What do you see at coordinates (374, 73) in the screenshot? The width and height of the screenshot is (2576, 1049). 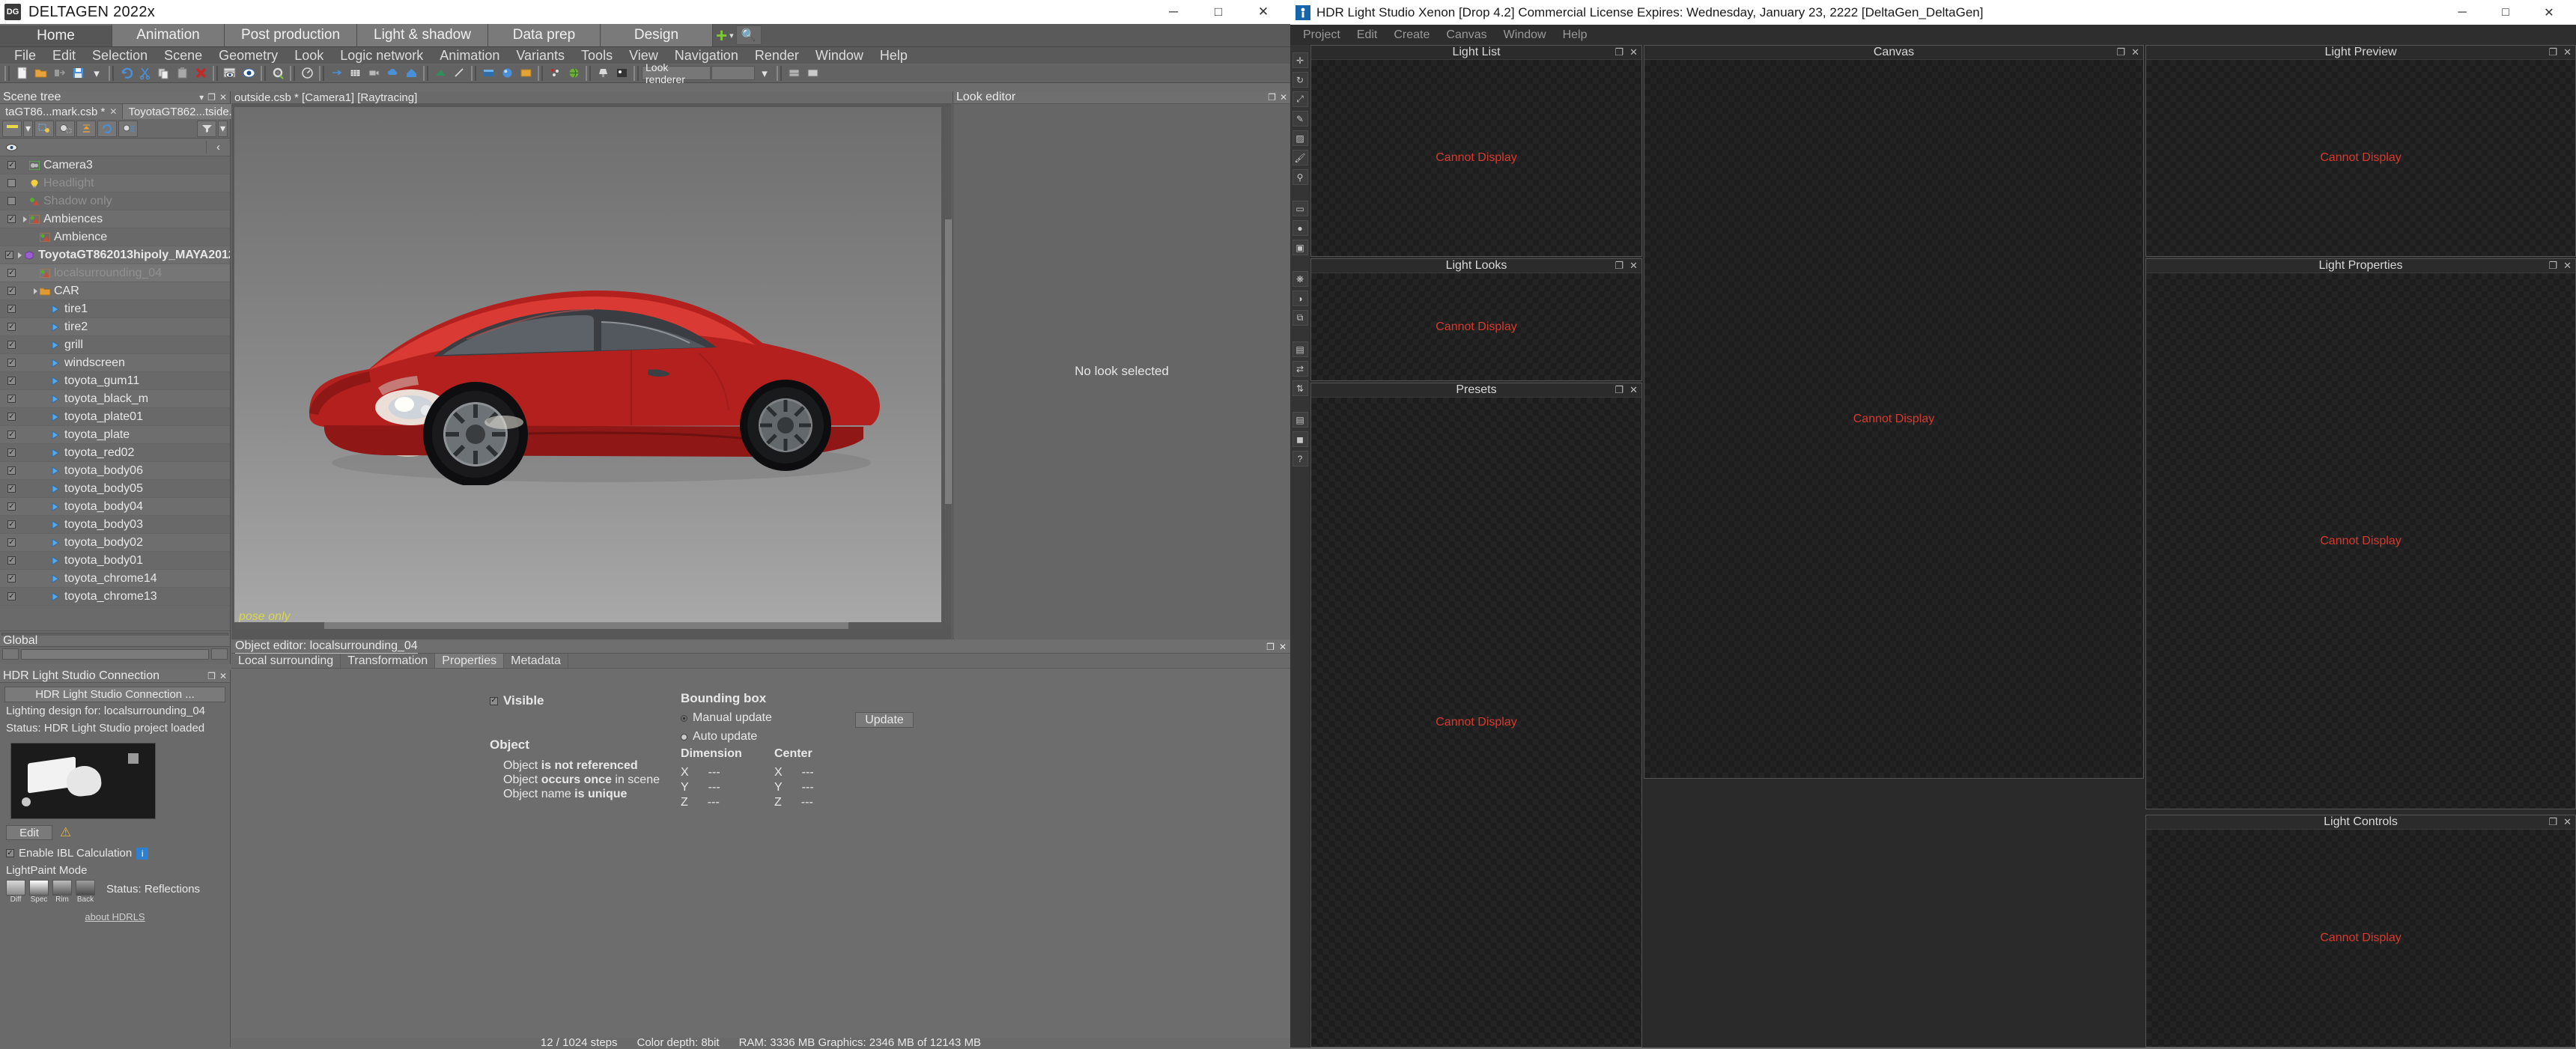 I see `camera-view-icon` at bounding box center [374, 73].